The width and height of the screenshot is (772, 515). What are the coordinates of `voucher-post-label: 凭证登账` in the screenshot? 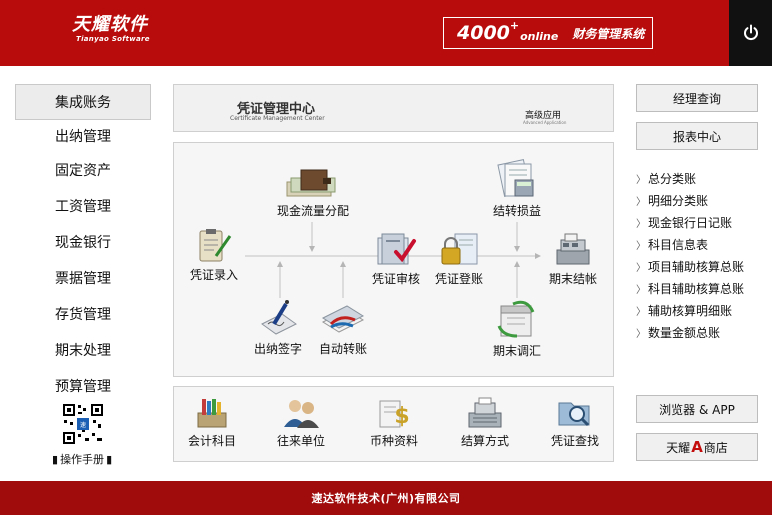 It's located at (458, 279).